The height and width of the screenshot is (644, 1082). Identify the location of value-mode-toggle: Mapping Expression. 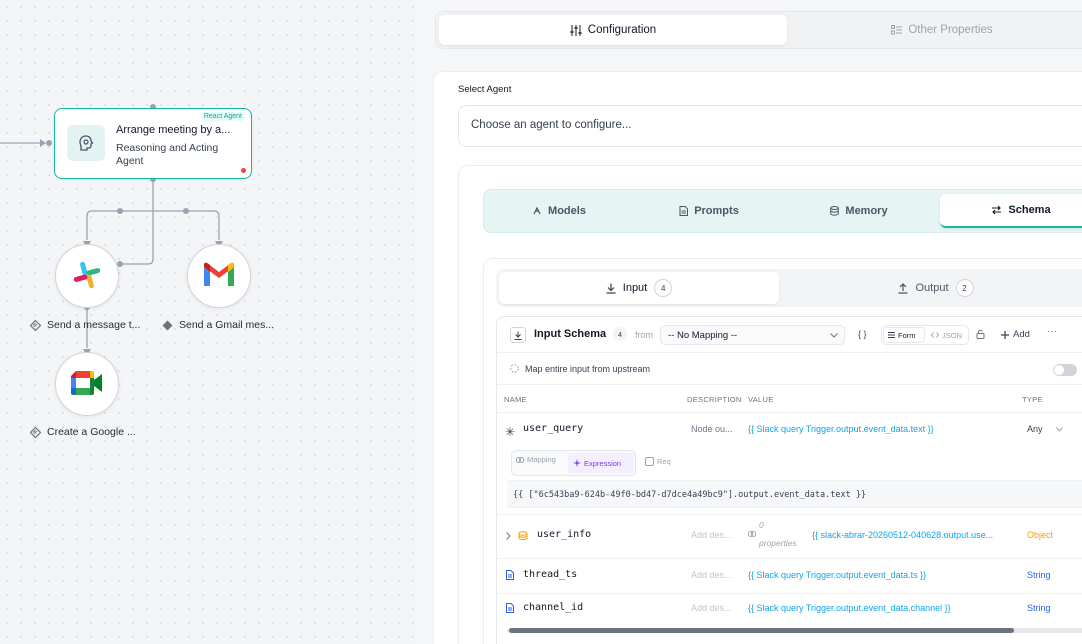
(573, 463).